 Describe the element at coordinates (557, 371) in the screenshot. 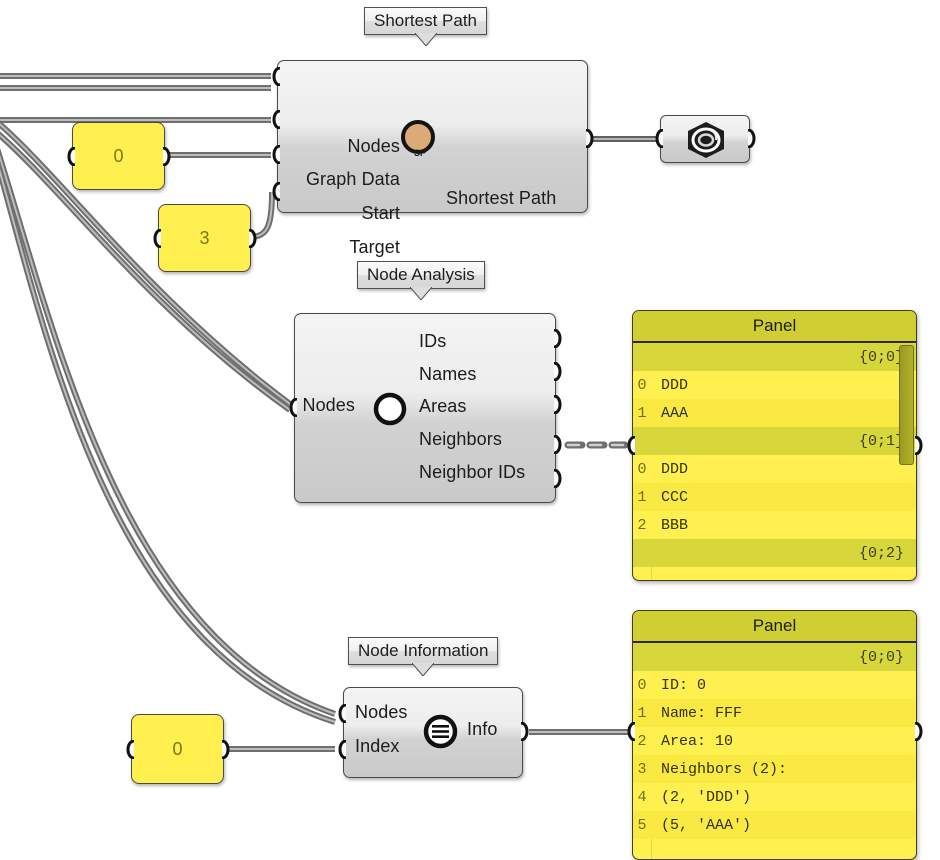

I see `port-out-names` at that location.